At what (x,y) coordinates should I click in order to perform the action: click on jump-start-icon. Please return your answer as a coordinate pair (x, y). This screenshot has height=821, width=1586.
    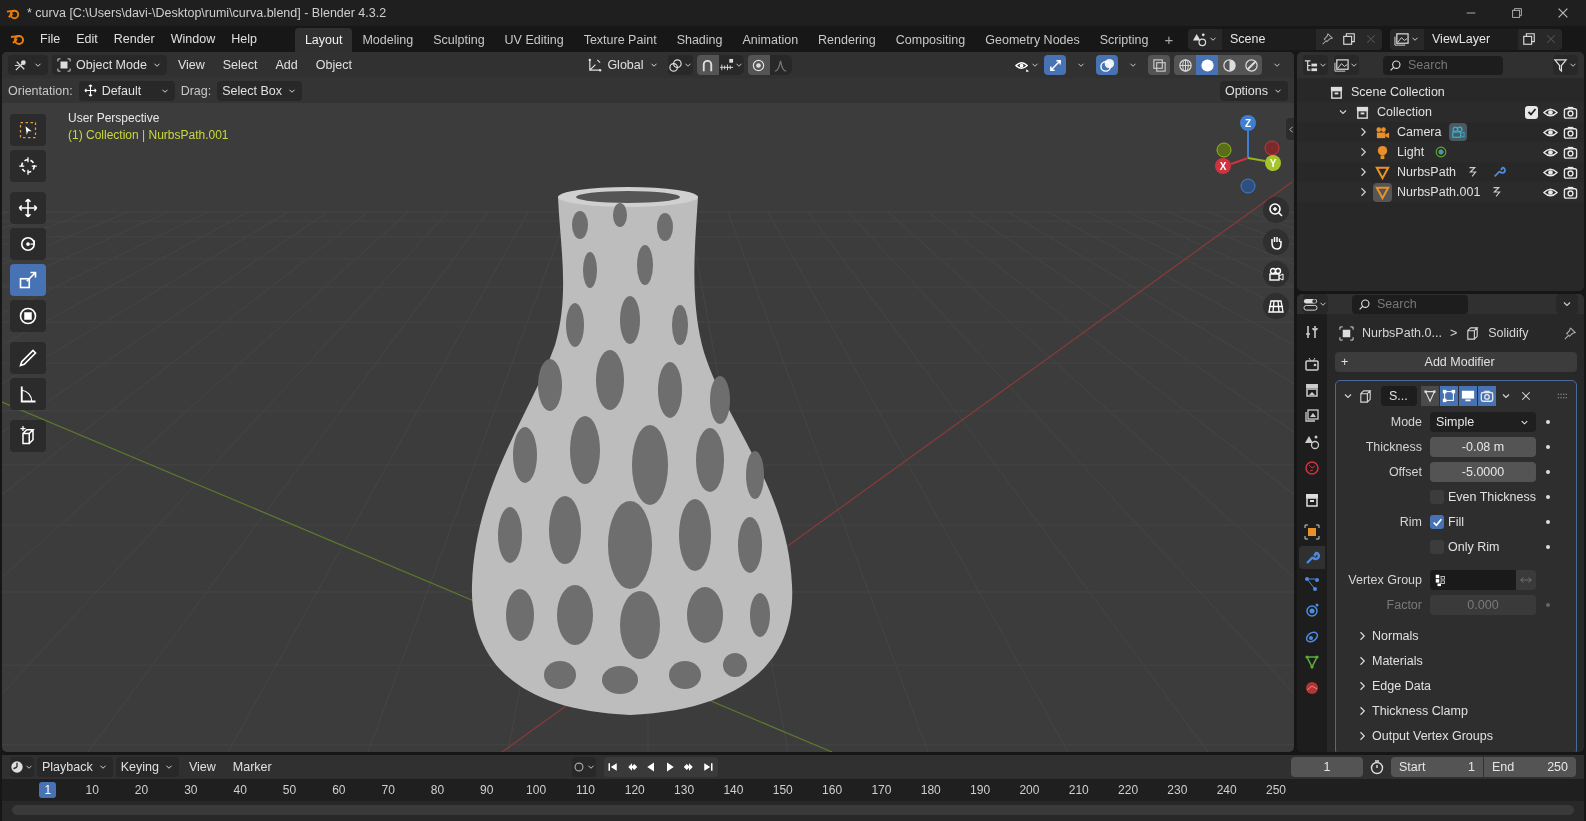
    Looking at the image, I should click on (613, 767).